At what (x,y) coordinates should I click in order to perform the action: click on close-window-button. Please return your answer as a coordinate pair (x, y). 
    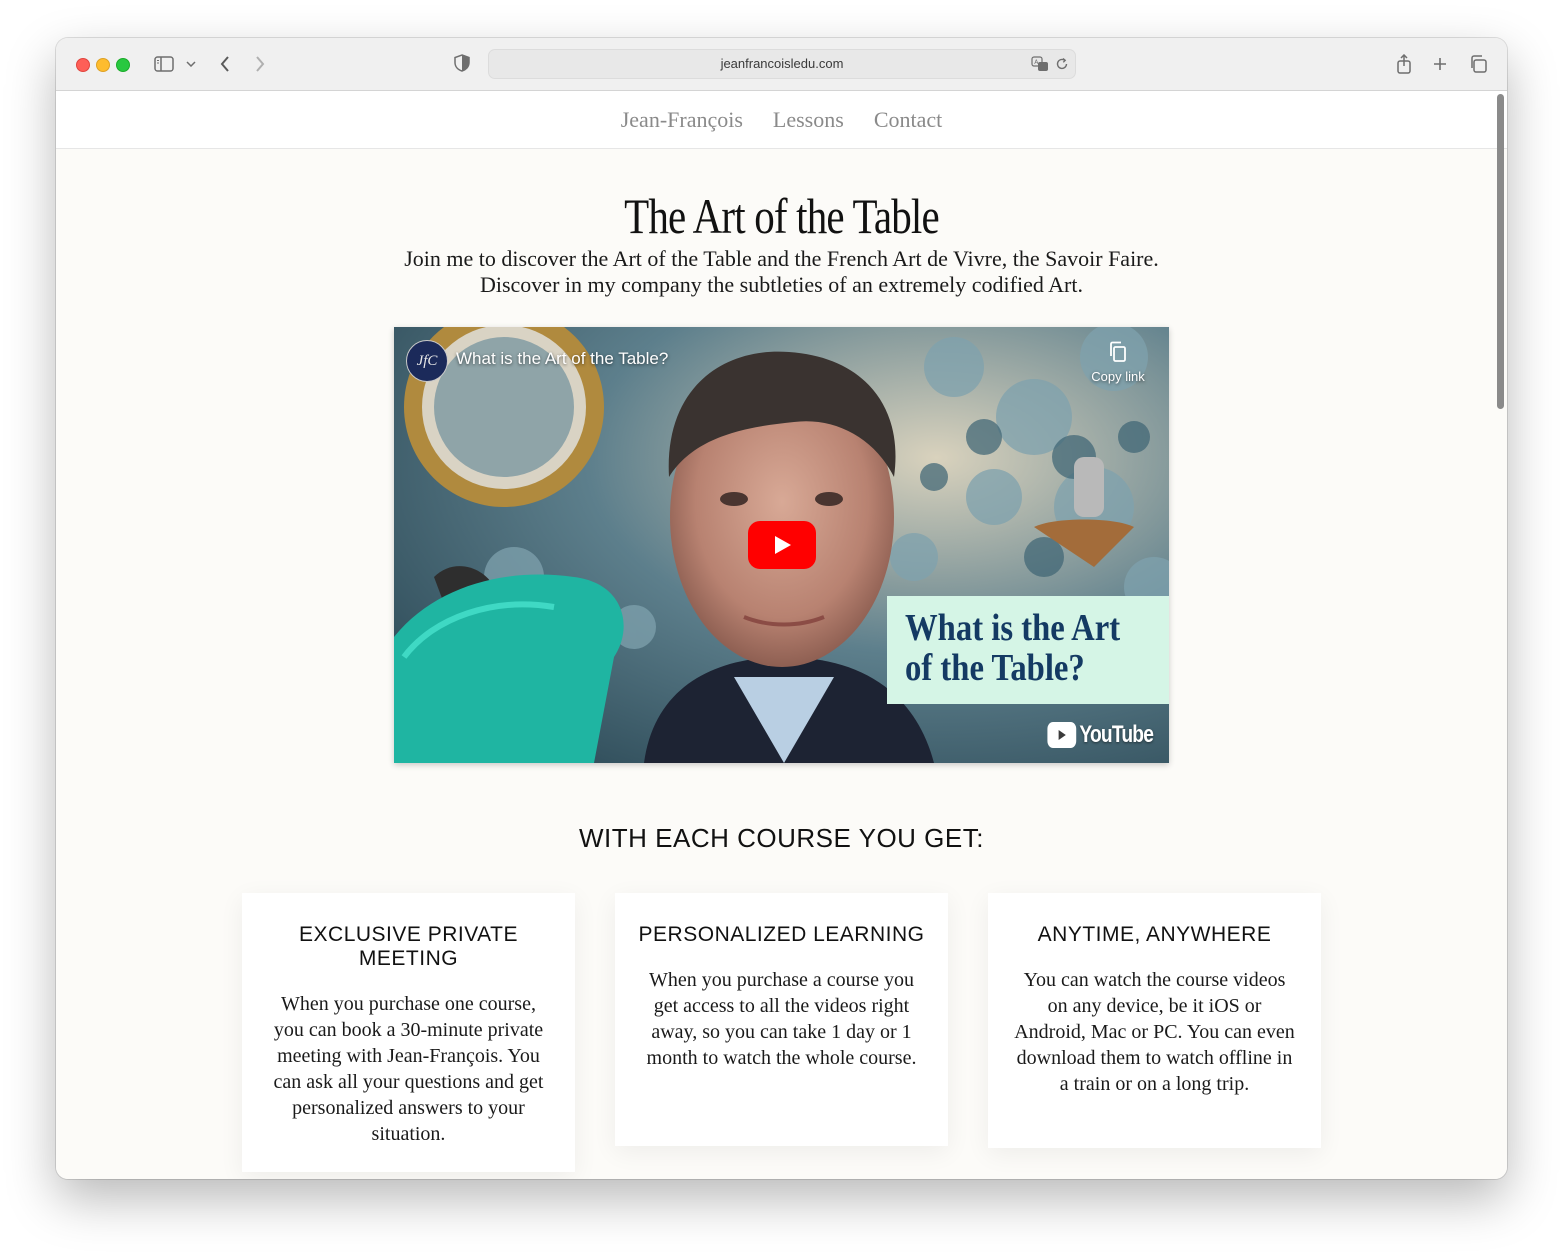
    Looking at the image, I should click on (83, 65).